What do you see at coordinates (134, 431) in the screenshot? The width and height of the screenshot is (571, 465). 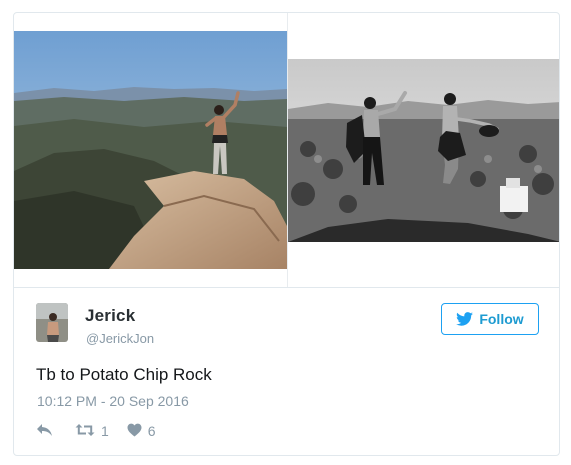 I see `heart-icon` at bounding box center [134, 431].